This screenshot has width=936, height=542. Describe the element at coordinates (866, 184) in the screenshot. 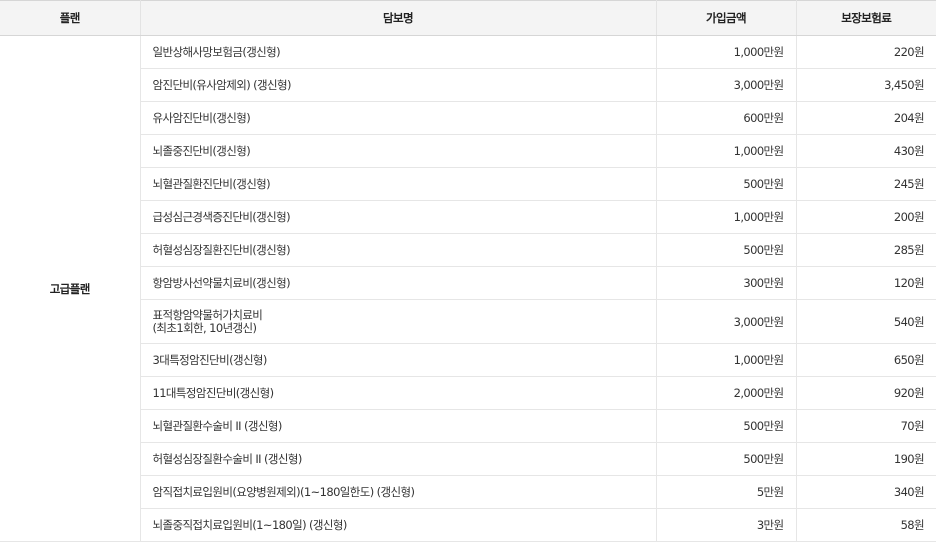

I see `coverage-premium: 245원` at that location.